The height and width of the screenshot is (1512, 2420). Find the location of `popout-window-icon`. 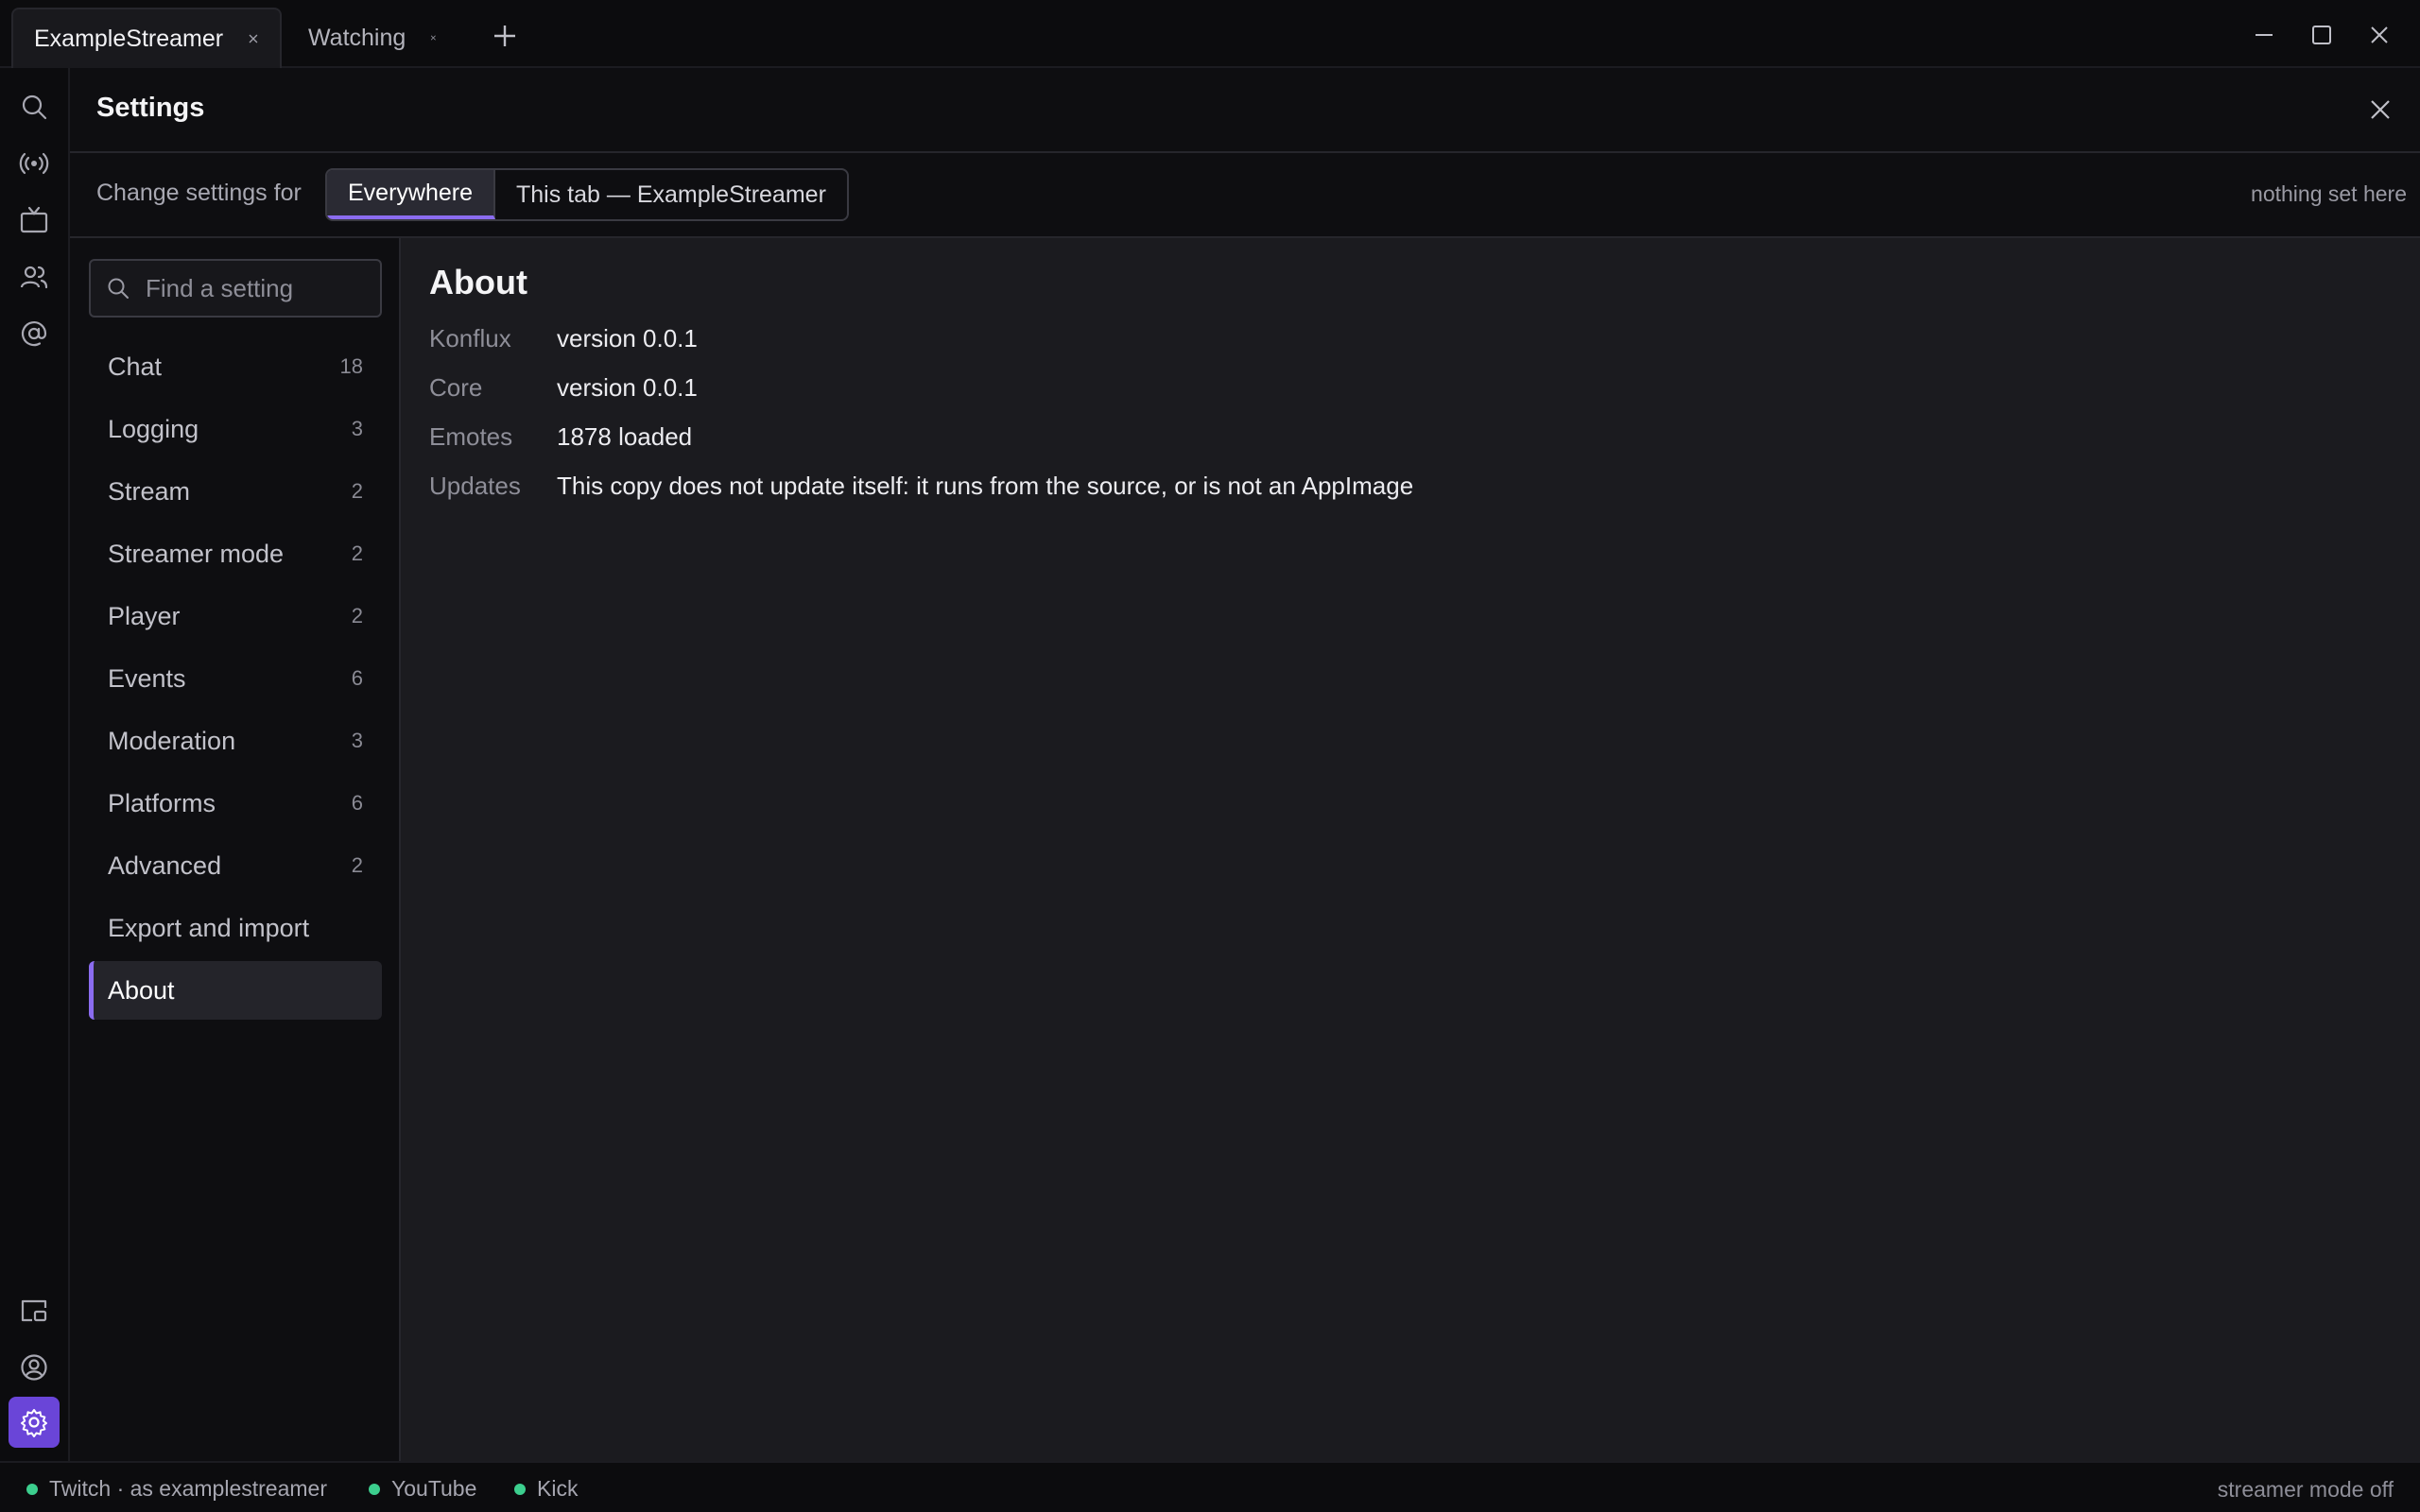

popout-window-icon is located at coordinates (34, 1310).